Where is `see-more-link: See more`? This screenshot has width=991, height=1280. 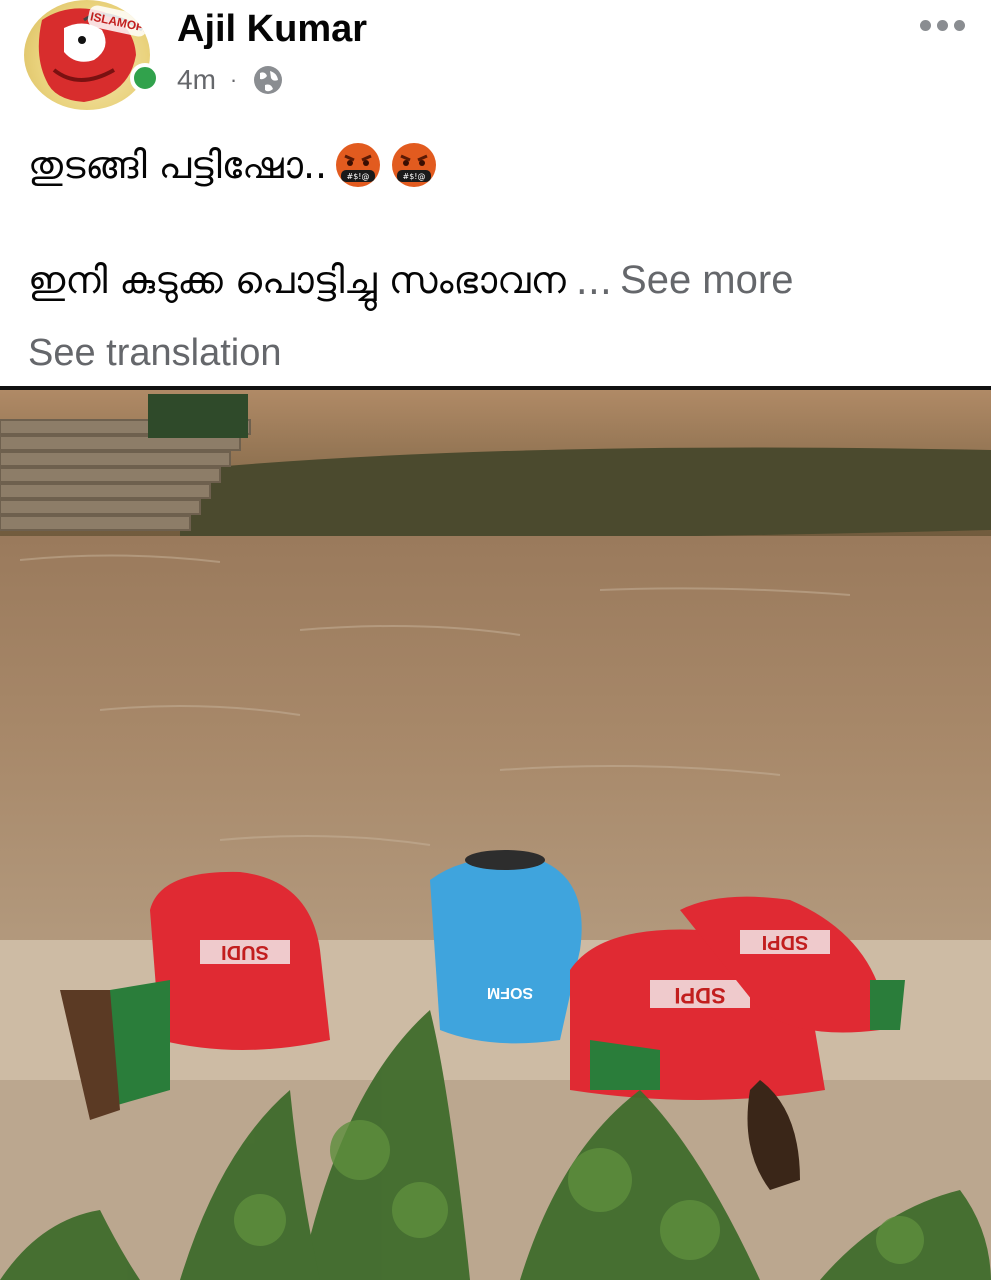
see-more-link: See more is located at coordinates (706, 280).